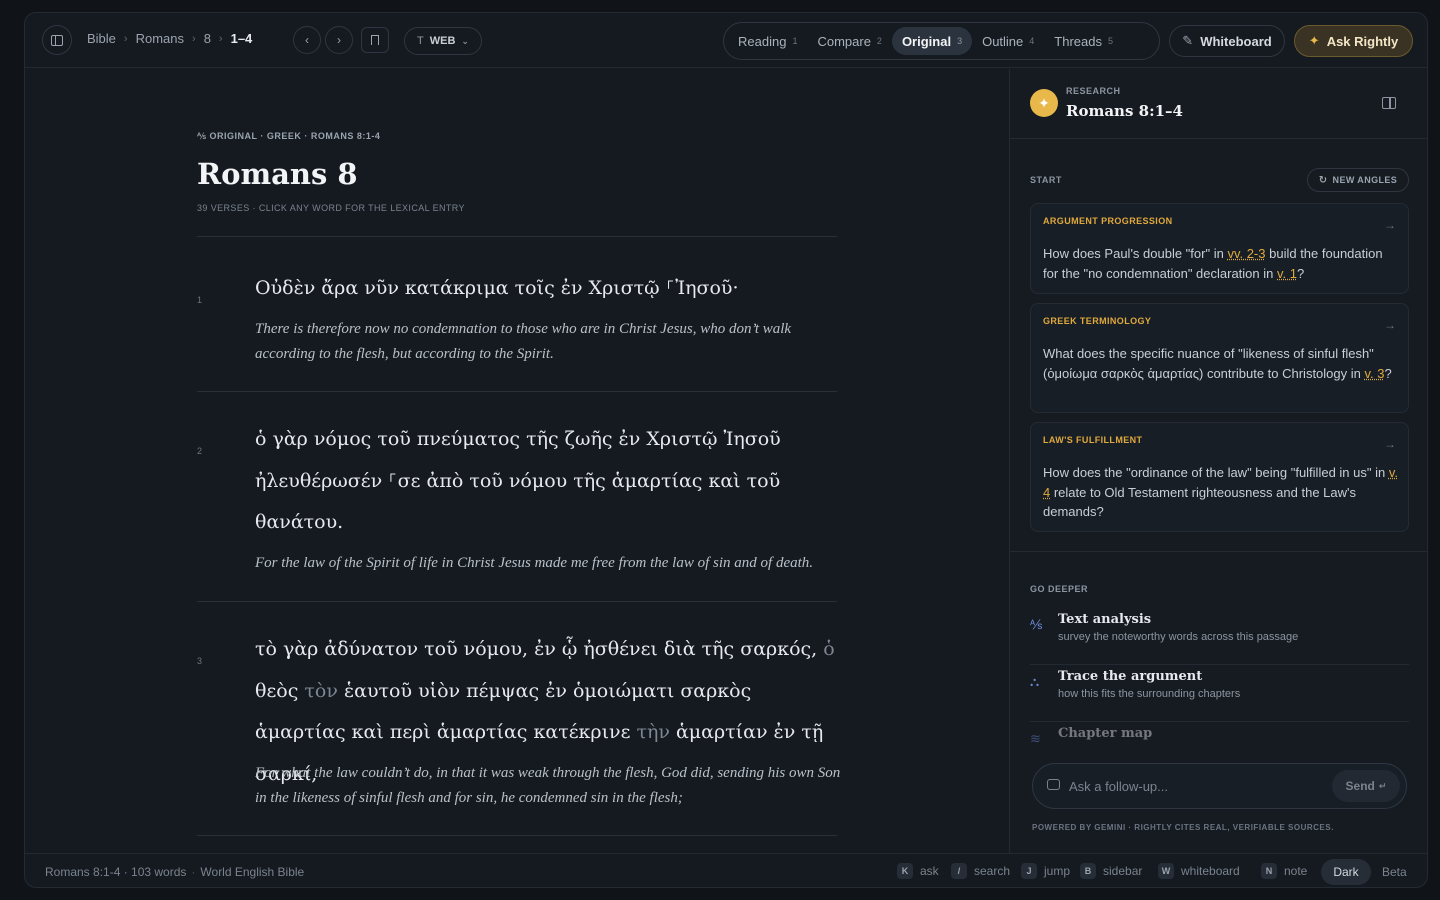  I want to click on card-label: GREEK TERMINOLOGY, so click(1097, 321).